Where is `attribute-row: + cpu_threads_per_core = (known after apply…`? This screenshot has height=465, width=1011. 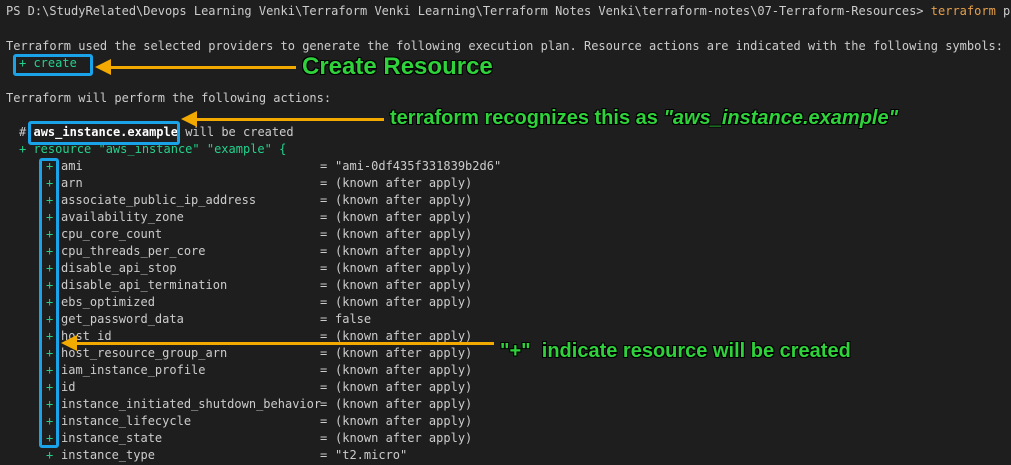
attribute-row: + cpu_threads_per_core = (known after apply… is located at coordinates (505, 251).